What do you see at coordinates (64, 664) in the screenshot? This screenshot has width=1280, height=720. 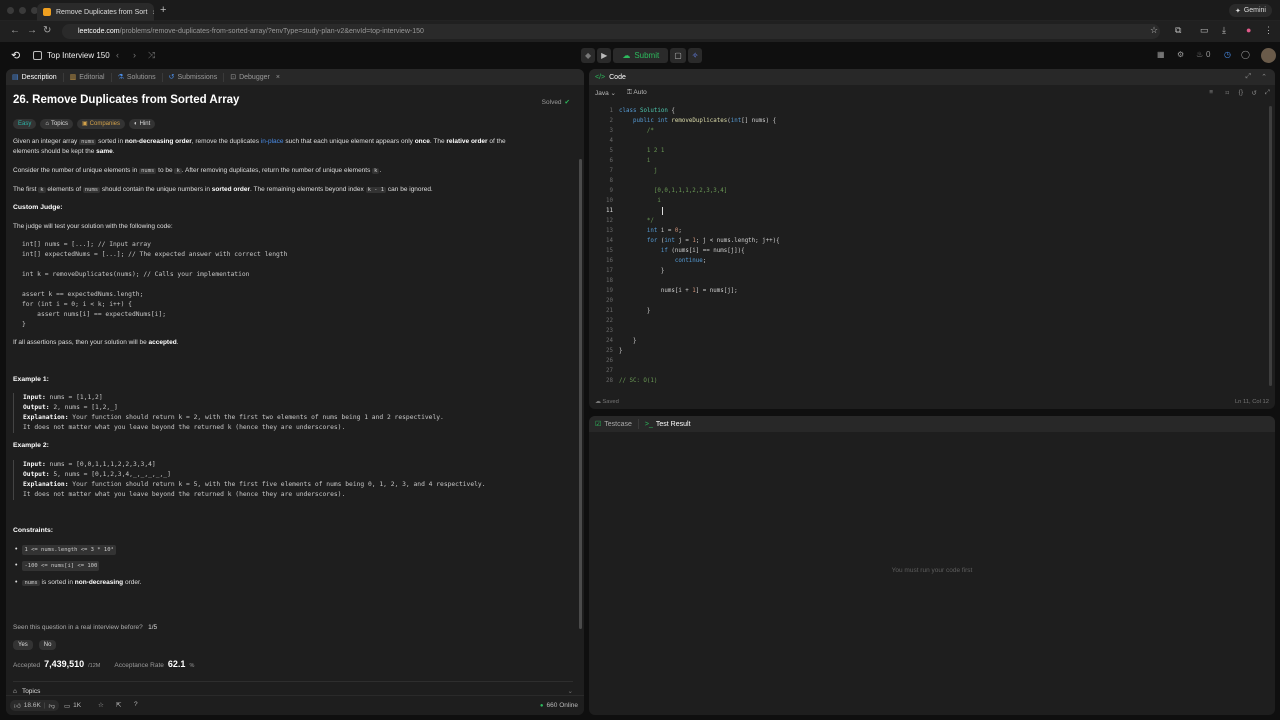 I see `accepted-value: 7,439,510` at bounding box center [64, 664].